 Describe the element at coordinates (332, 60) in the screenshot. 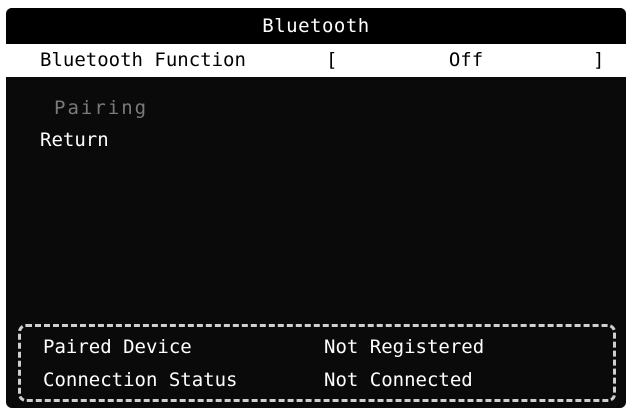

I see `value-bracket-open: [` at that location.